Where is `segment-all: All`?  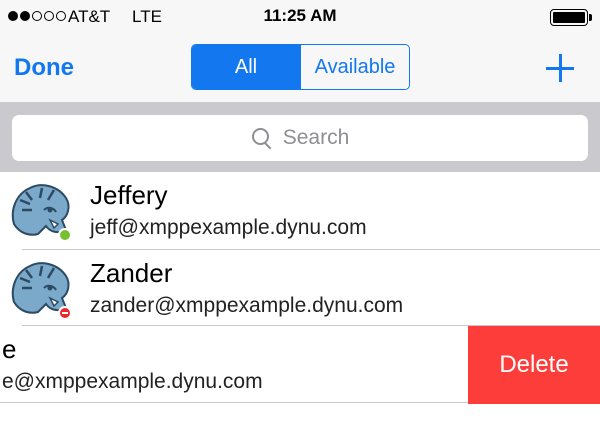
segment-all: All is located at coordinates (246, 67).